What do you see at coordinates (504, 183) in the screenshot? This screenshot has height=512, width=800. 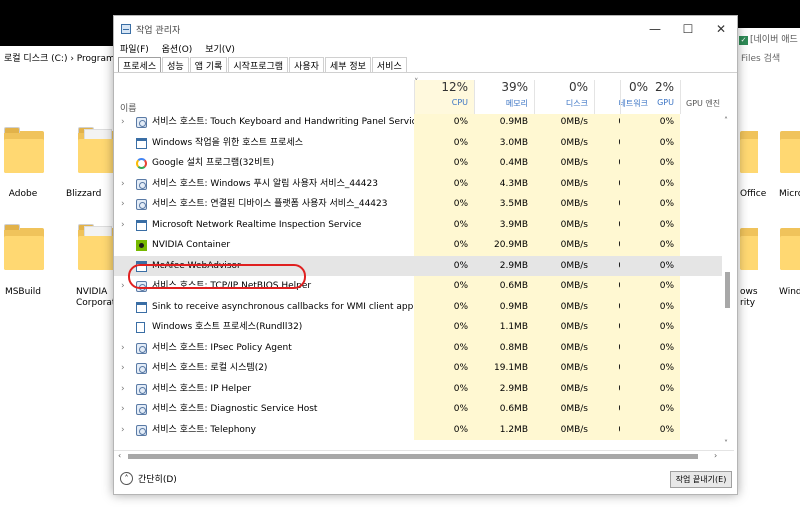 I see `process-mem-cell: 4.3MB` at bounding box center [504, 183].